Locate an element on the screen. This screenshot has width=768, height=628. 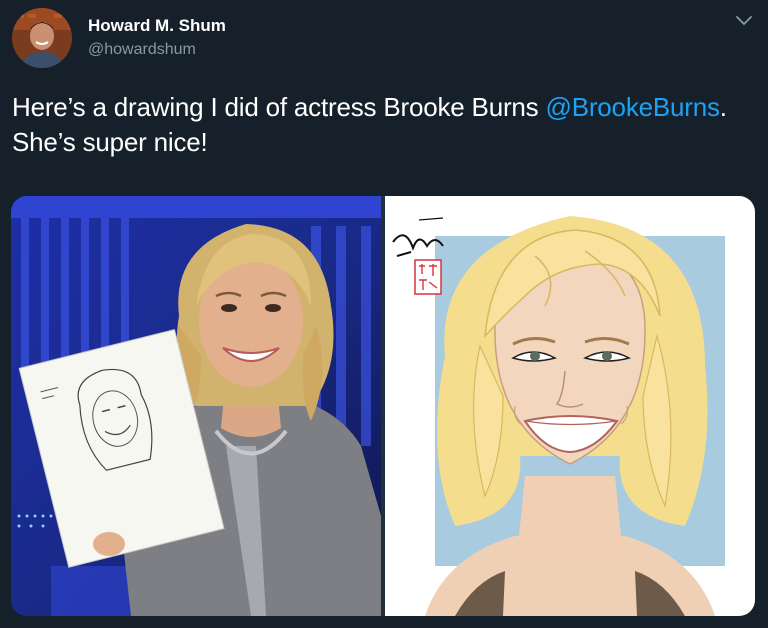
chevron-down-icon is located at coordinates (744, 21).